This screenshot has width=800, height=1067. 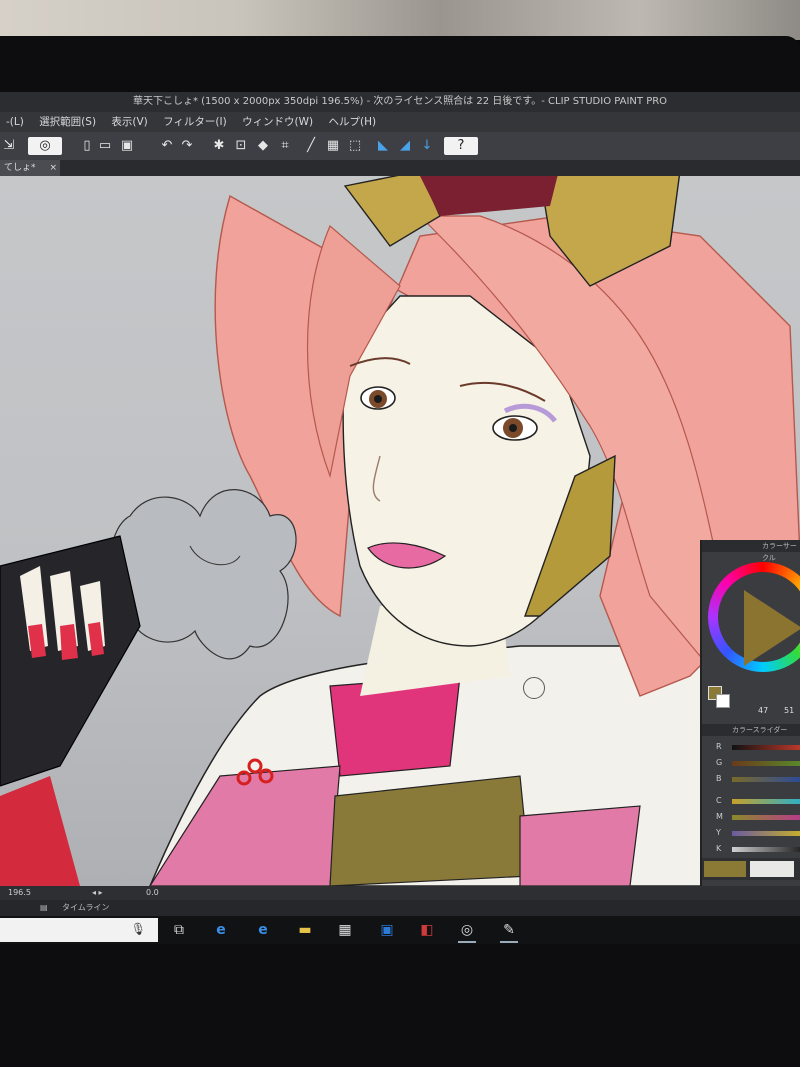 I want to click on slider-m: M, so click(x=751, y=817).